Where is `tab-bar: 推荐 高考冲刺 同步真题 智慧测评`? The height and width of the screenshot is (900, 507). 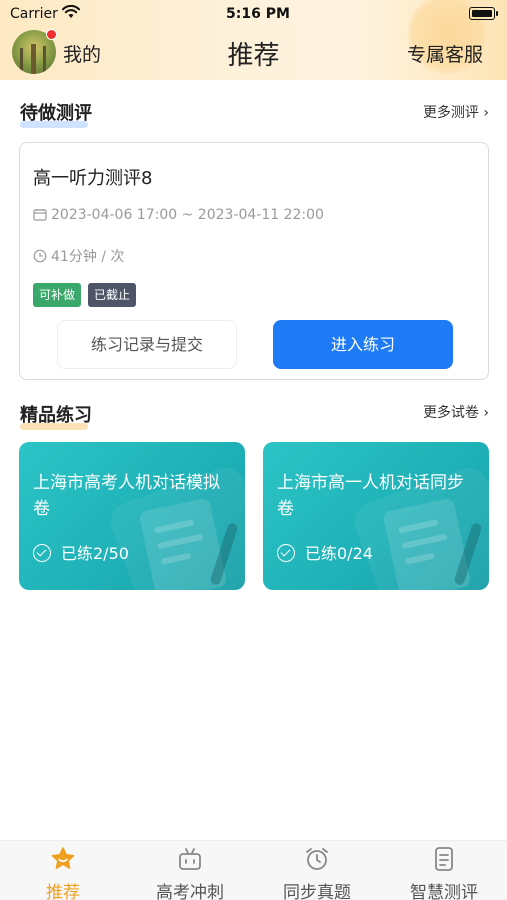
tab-bar: 推荐 高考冲刺 同步真题 智慧测评 is located at coordinates (253, 870).